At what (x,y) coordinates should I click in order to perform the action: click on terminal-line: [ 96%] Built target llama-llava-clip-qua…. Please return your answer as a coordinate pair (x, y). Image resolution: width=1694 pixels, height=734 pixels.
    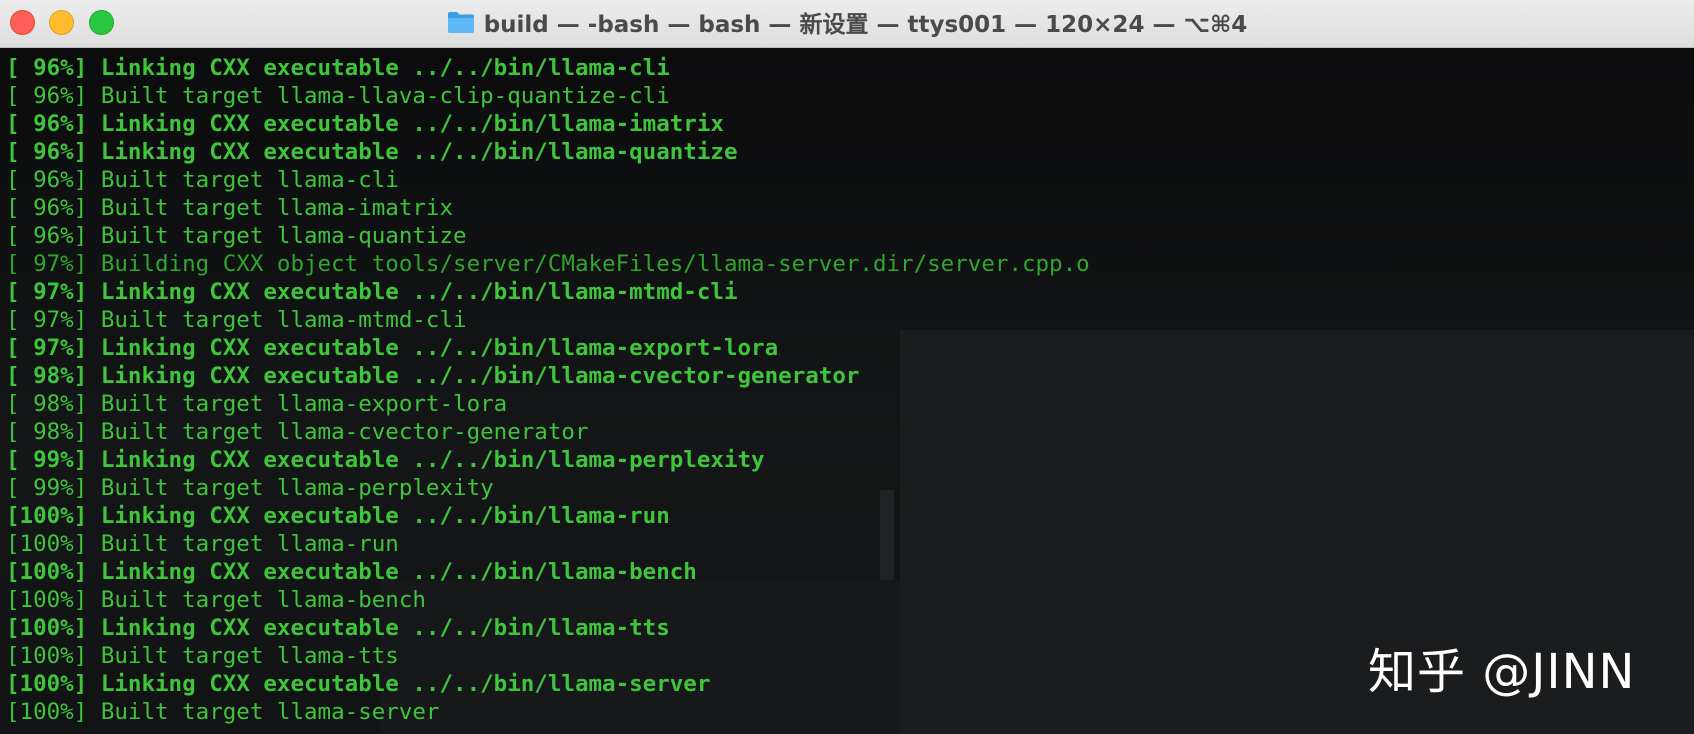
    Looking at the image, I should click on (338, 96).